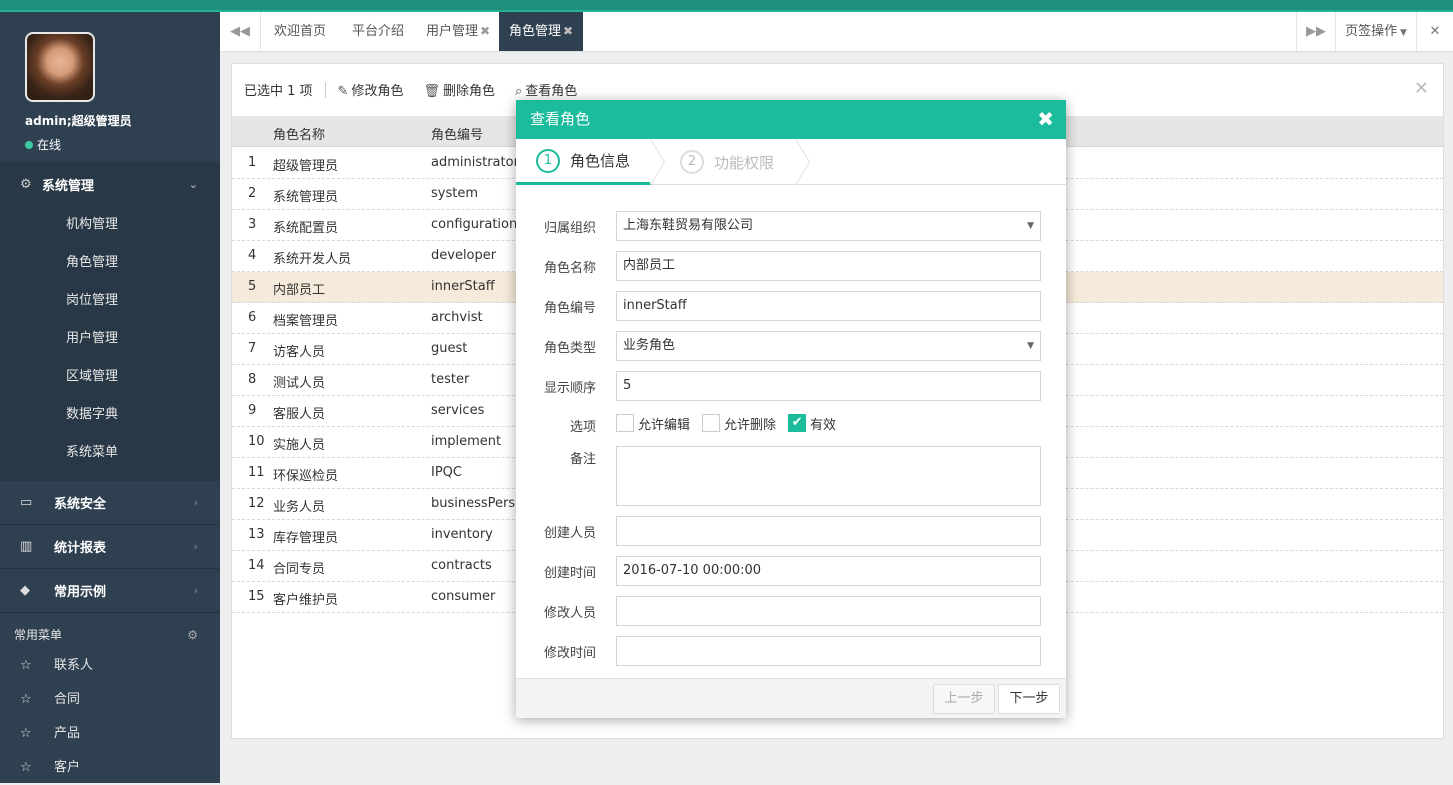 The image size is (1453, 785). What do you see at coordinates (26, 184) in the screenshot?
I see `cogs-icon: ⚙` at bounding box center [26, 184].